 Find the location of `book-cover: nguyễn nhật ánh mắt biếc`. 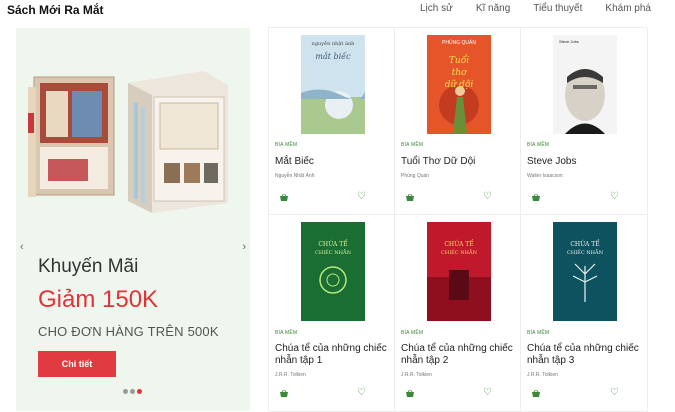

book-cover: nguyễn nhật ánh mắt biếc is located at coordinates (333, 84).